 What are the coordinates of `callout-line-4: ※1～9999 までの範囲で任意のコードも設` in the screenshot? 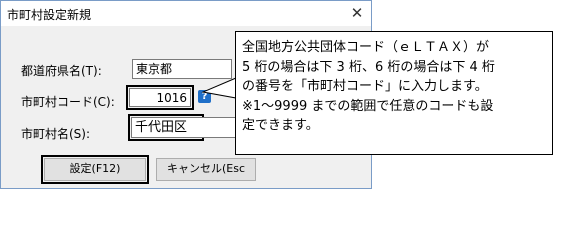 It's located at (368, 106).